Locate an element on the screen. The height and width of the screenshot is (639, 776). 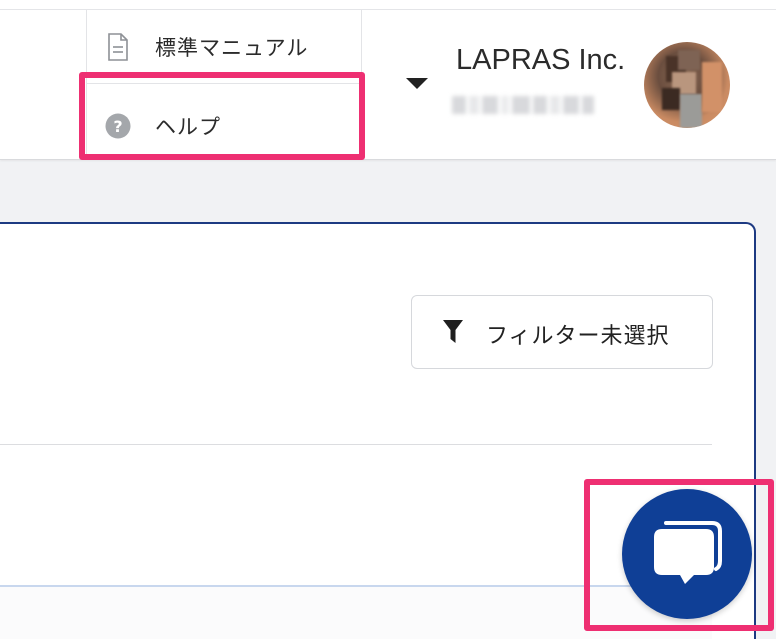
filter-button: フィルター未選択 is located at coordinates (562, 332).